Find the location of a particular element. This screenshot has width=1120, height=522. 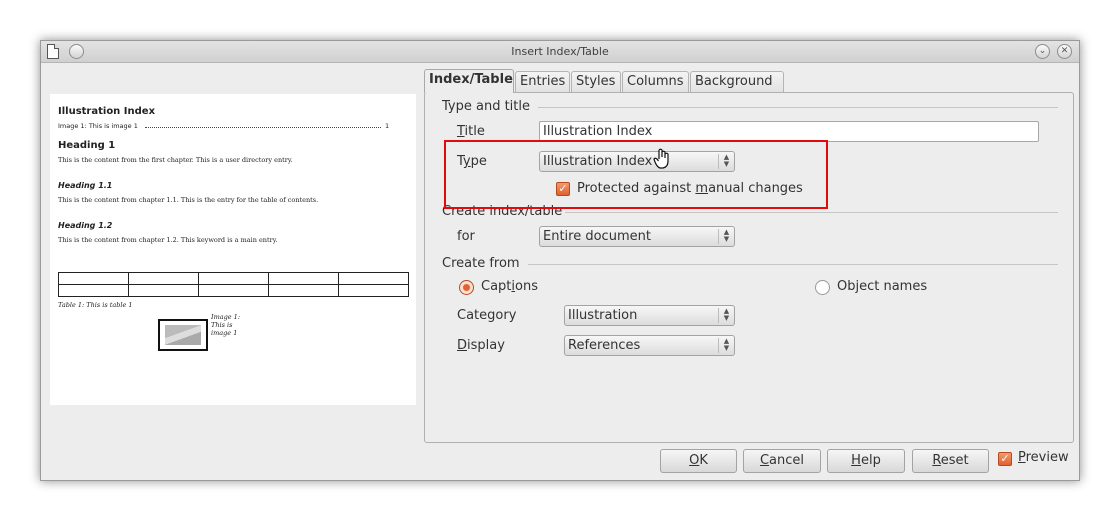

display-label: Display is located at coordinates (481, 345).